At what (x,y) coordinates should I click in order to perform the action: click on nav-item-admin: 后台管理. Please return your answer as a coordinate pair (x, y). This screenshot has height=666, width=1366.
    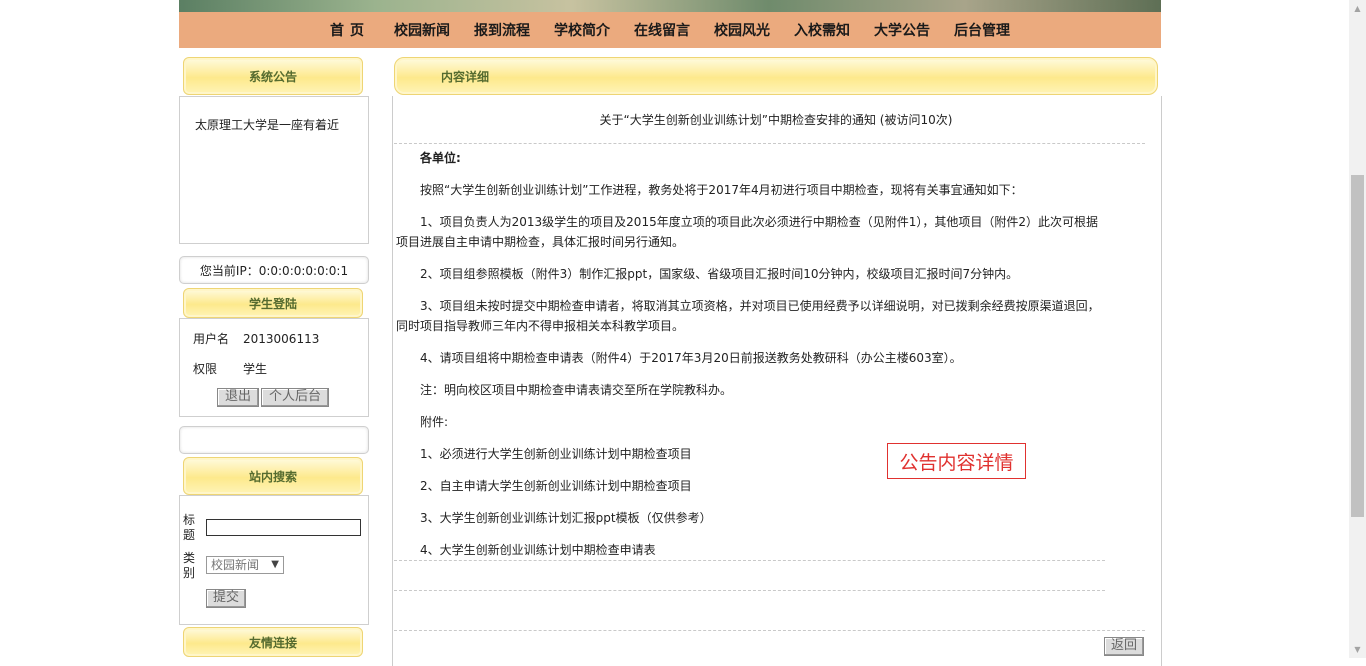
    Looking at the image, I should click on (982, 30).